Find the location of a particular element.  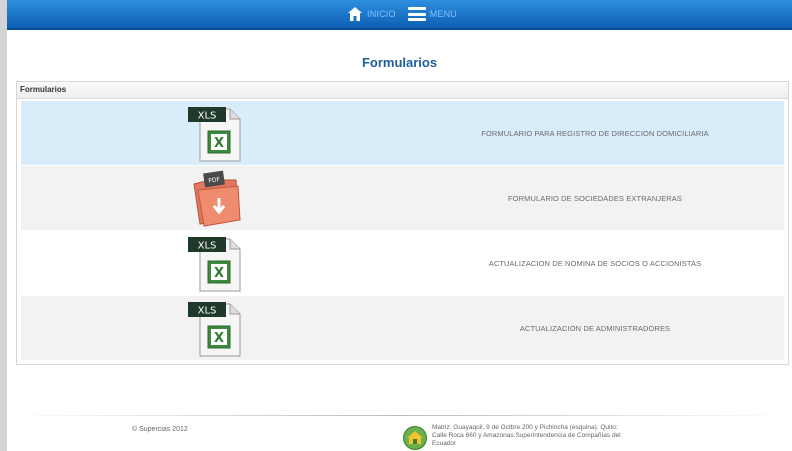

form-row: XLS X ACTUALIZACION DE ADMINISTRADORES is located at coordinates (402, 328).